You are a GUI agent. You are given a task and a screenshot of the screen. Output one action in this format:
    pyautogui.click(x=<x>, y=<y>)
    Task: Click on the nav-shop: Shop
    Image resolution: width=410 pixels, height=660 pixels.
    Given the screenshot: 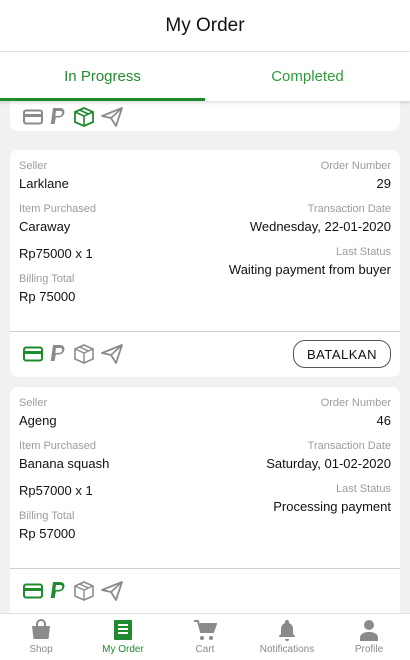 What is the action you would take?
    pyautogui.click(x=41, y=637)
    